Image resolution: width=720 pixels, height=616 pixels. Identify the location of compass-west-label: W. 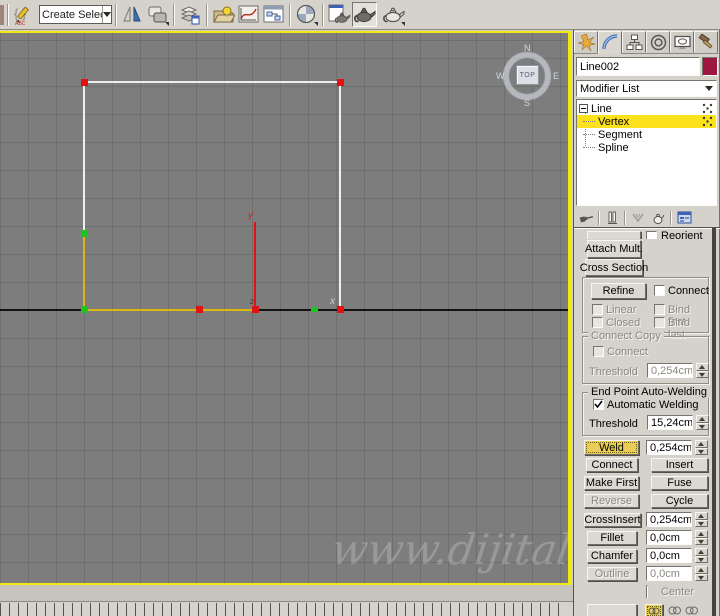
(500, 76).